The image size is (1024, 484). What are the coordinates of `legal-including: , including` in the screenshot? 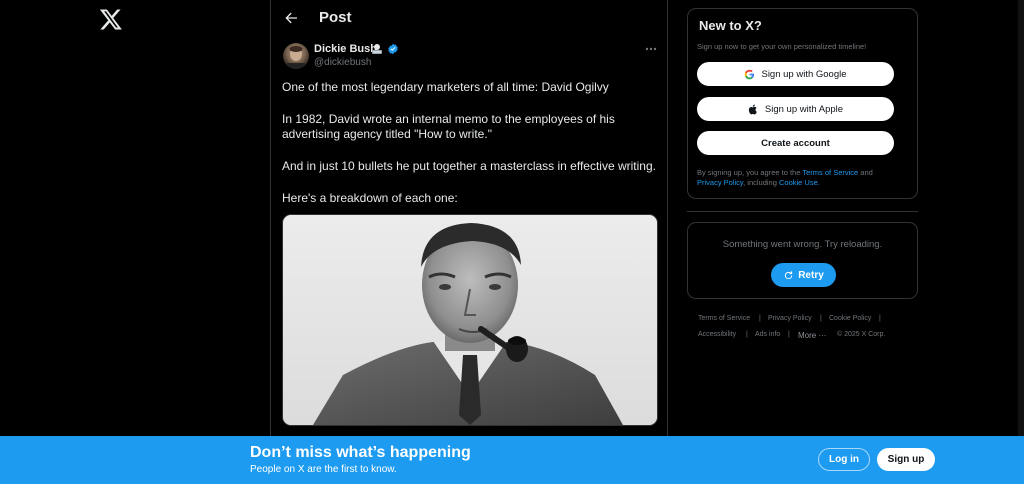 It's located at (761, 182).